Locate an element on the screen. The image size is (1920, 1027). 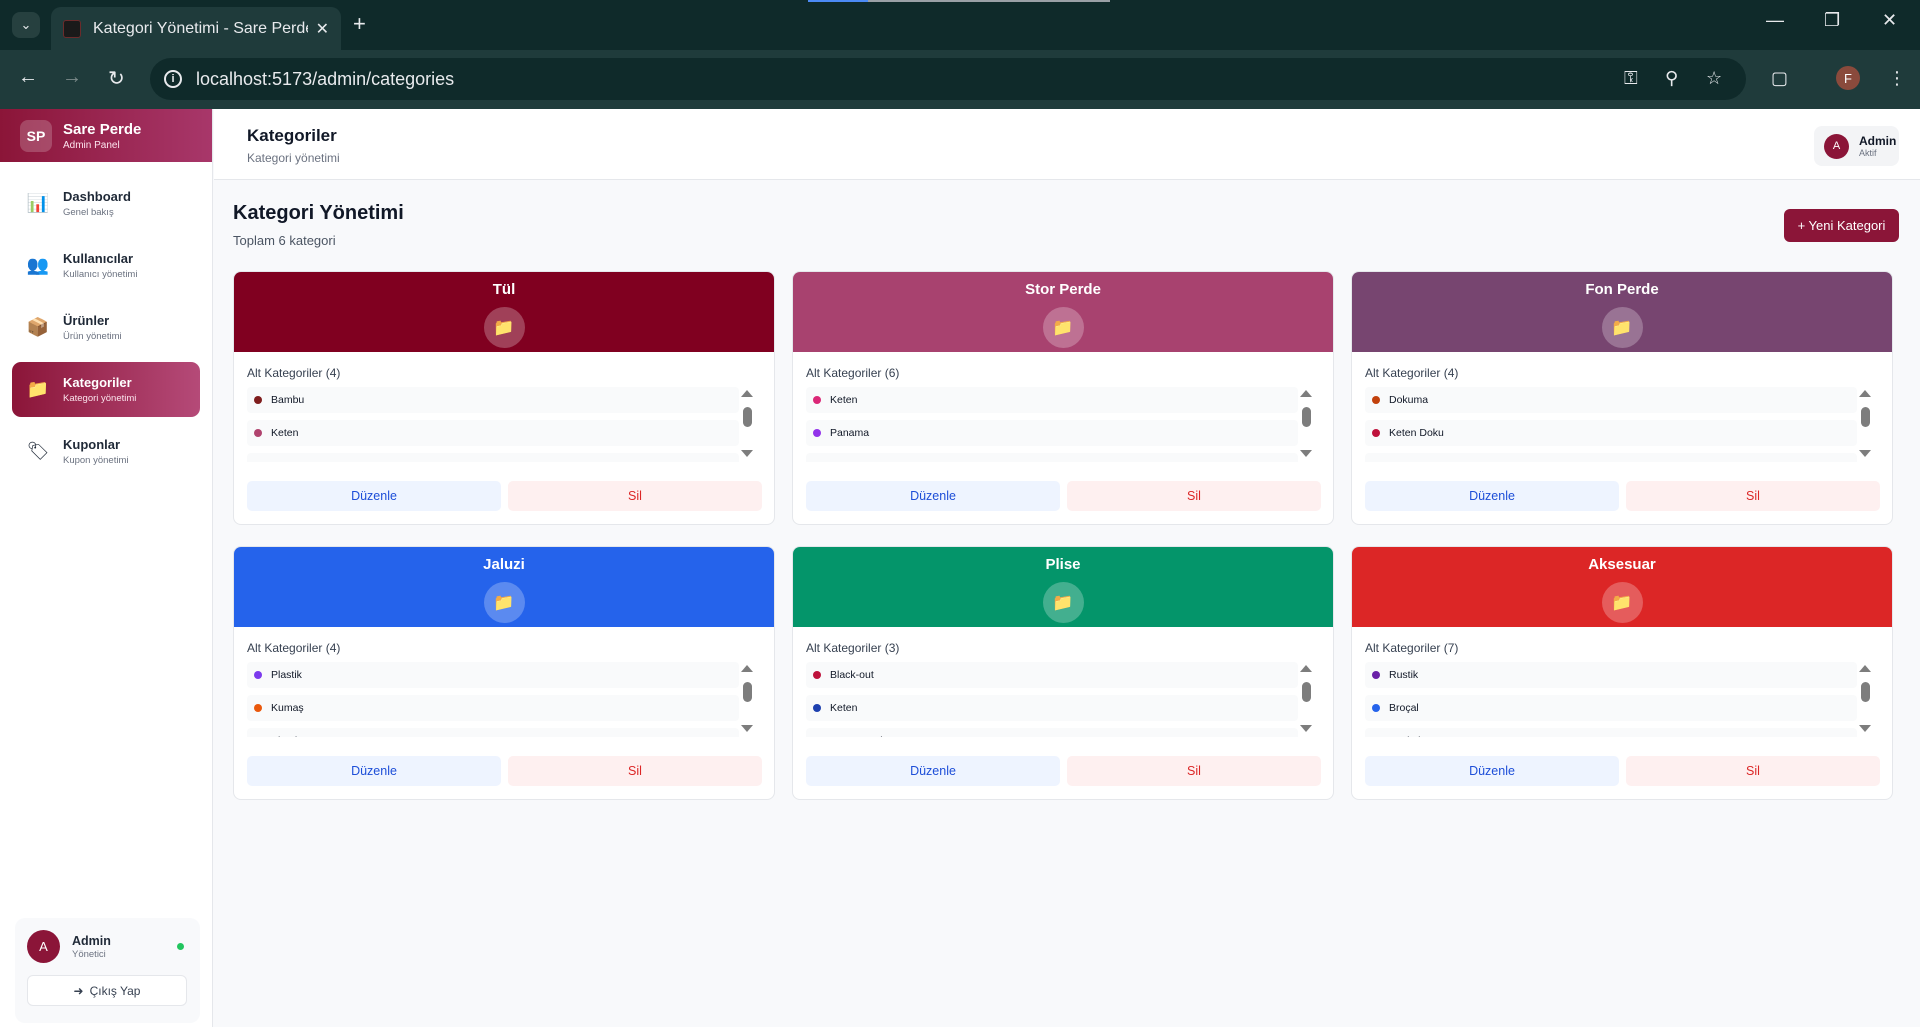
subcategory-header: Alt Kategoriler (3) is located at coordinates (853, 648).